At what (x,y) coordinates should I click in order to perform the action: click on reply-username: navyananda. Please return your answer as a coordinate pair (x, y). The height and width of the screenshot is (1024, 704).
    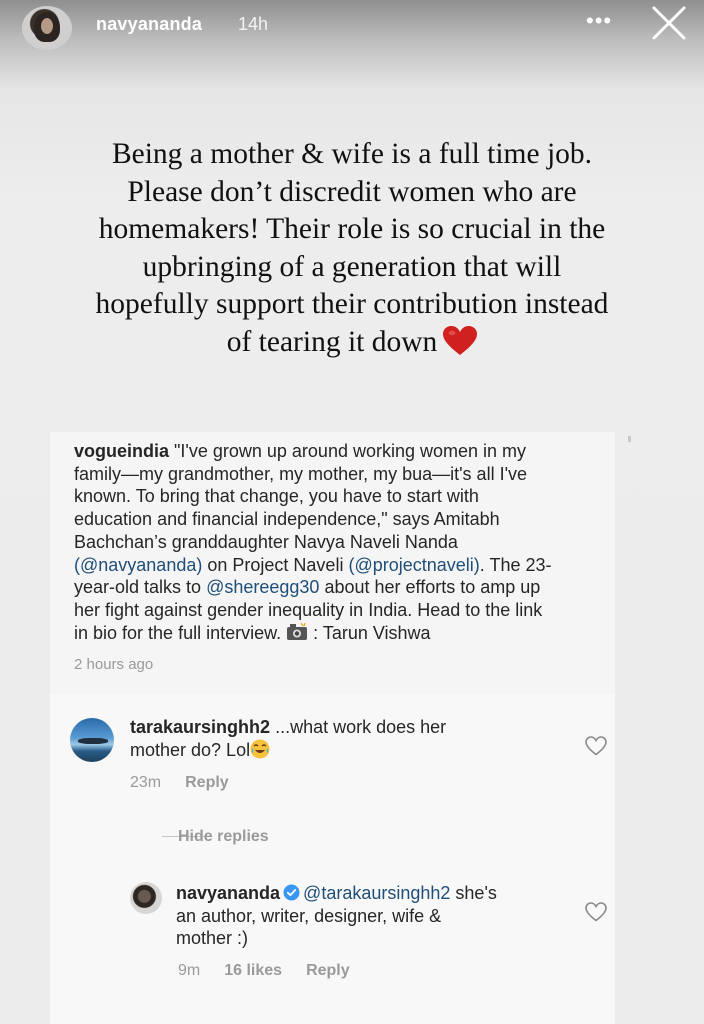
    Looking at the image, I should click on (228, 893).